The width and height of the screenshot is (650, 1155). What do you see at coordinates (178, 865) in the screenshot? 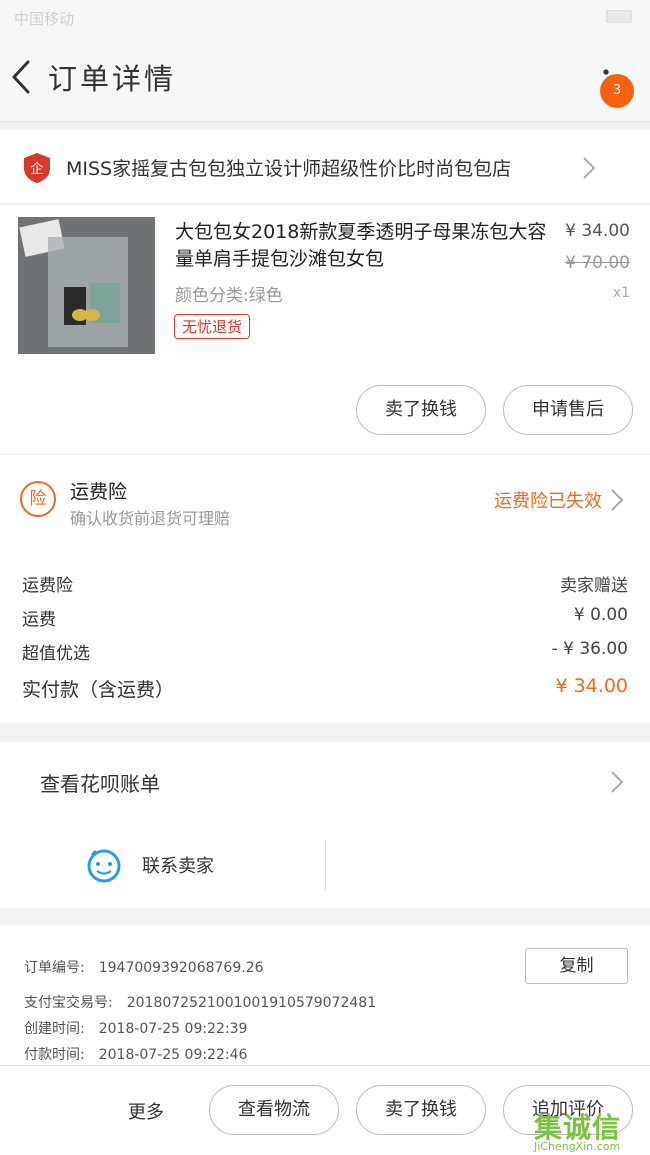
I see `contact-seller-button: 联系卖家` at bounding box center [178, 865].